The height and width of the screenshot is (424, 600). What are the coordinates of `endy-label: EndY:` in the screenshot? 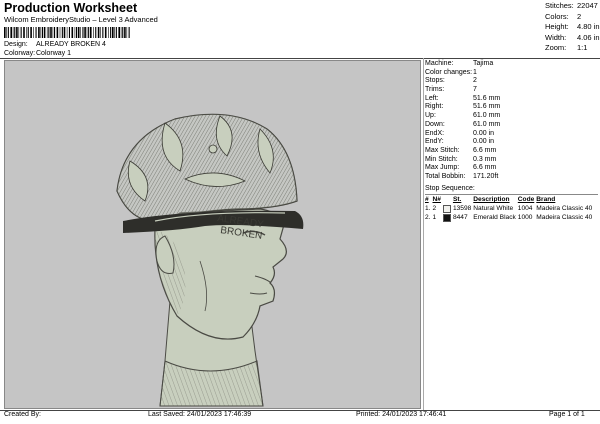 It's located at (434, 142).